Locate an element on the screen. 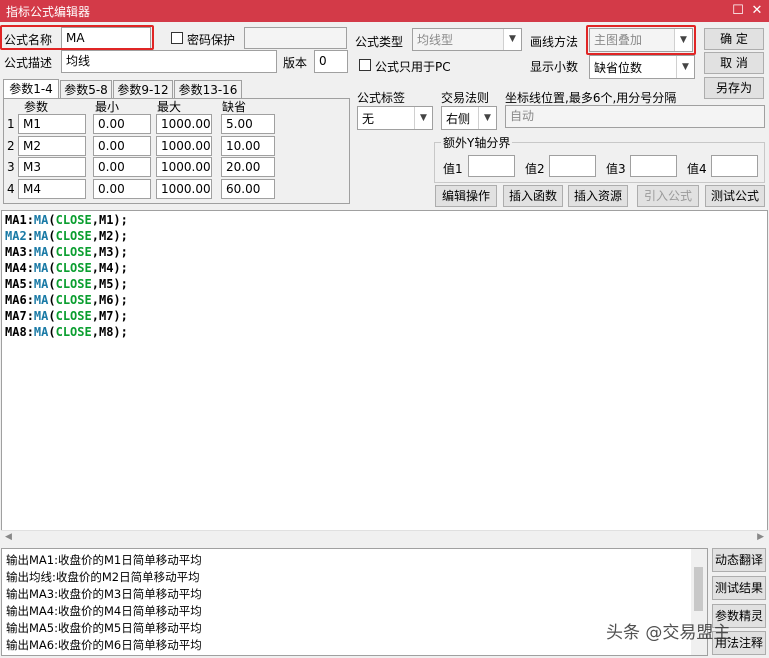 The height and width of the screenshot is (658, 769). ok-button: 确 定 is located at coordinates (734, 39).